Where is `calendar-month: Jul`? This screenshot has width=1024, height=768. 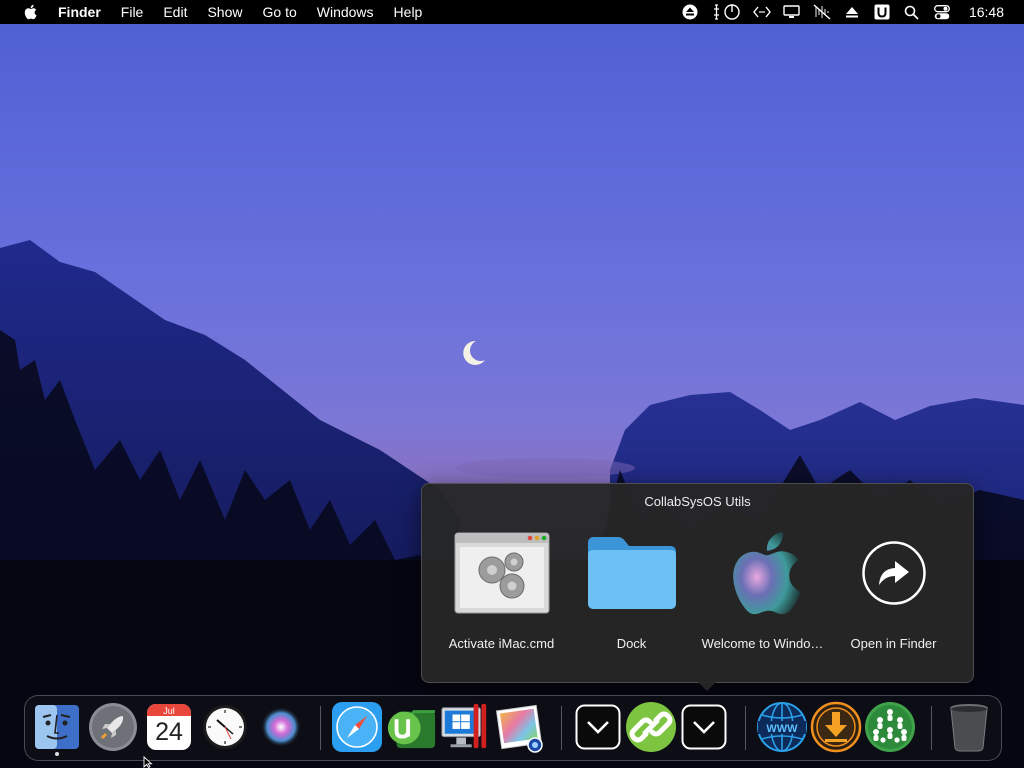 calendar-month: Jul is located at coordinates (169, 711).